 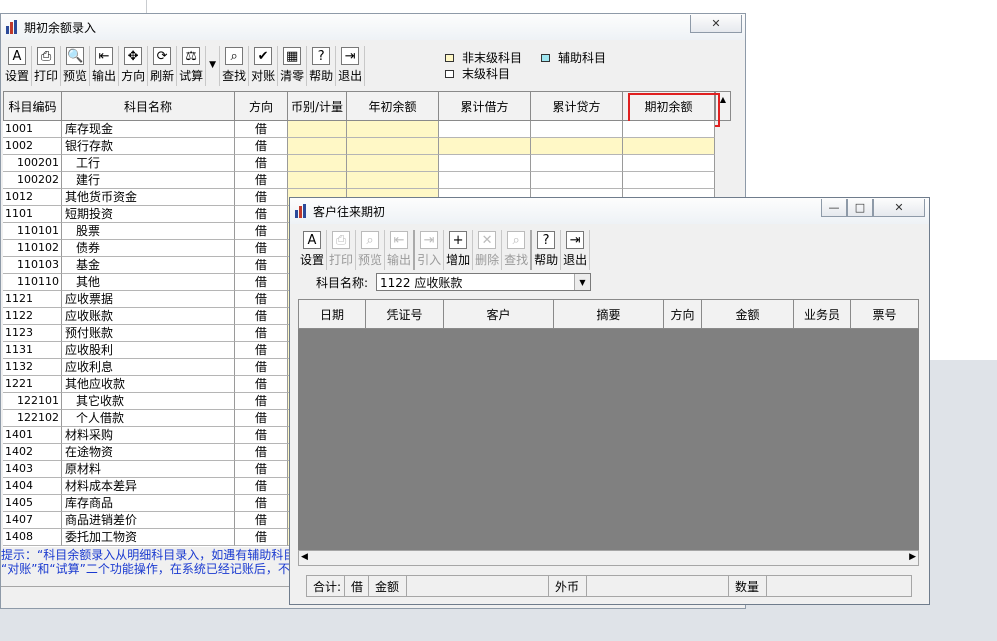 I want to click on column-header: 科目编码, so click(x=32, y=106).